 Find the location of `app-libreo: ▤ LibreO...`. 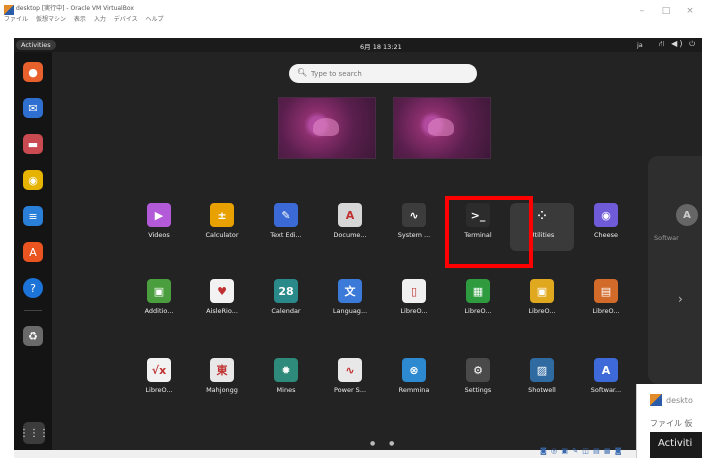

app-libreo: ▤ LibreO... is located at coordinates (606, 303).